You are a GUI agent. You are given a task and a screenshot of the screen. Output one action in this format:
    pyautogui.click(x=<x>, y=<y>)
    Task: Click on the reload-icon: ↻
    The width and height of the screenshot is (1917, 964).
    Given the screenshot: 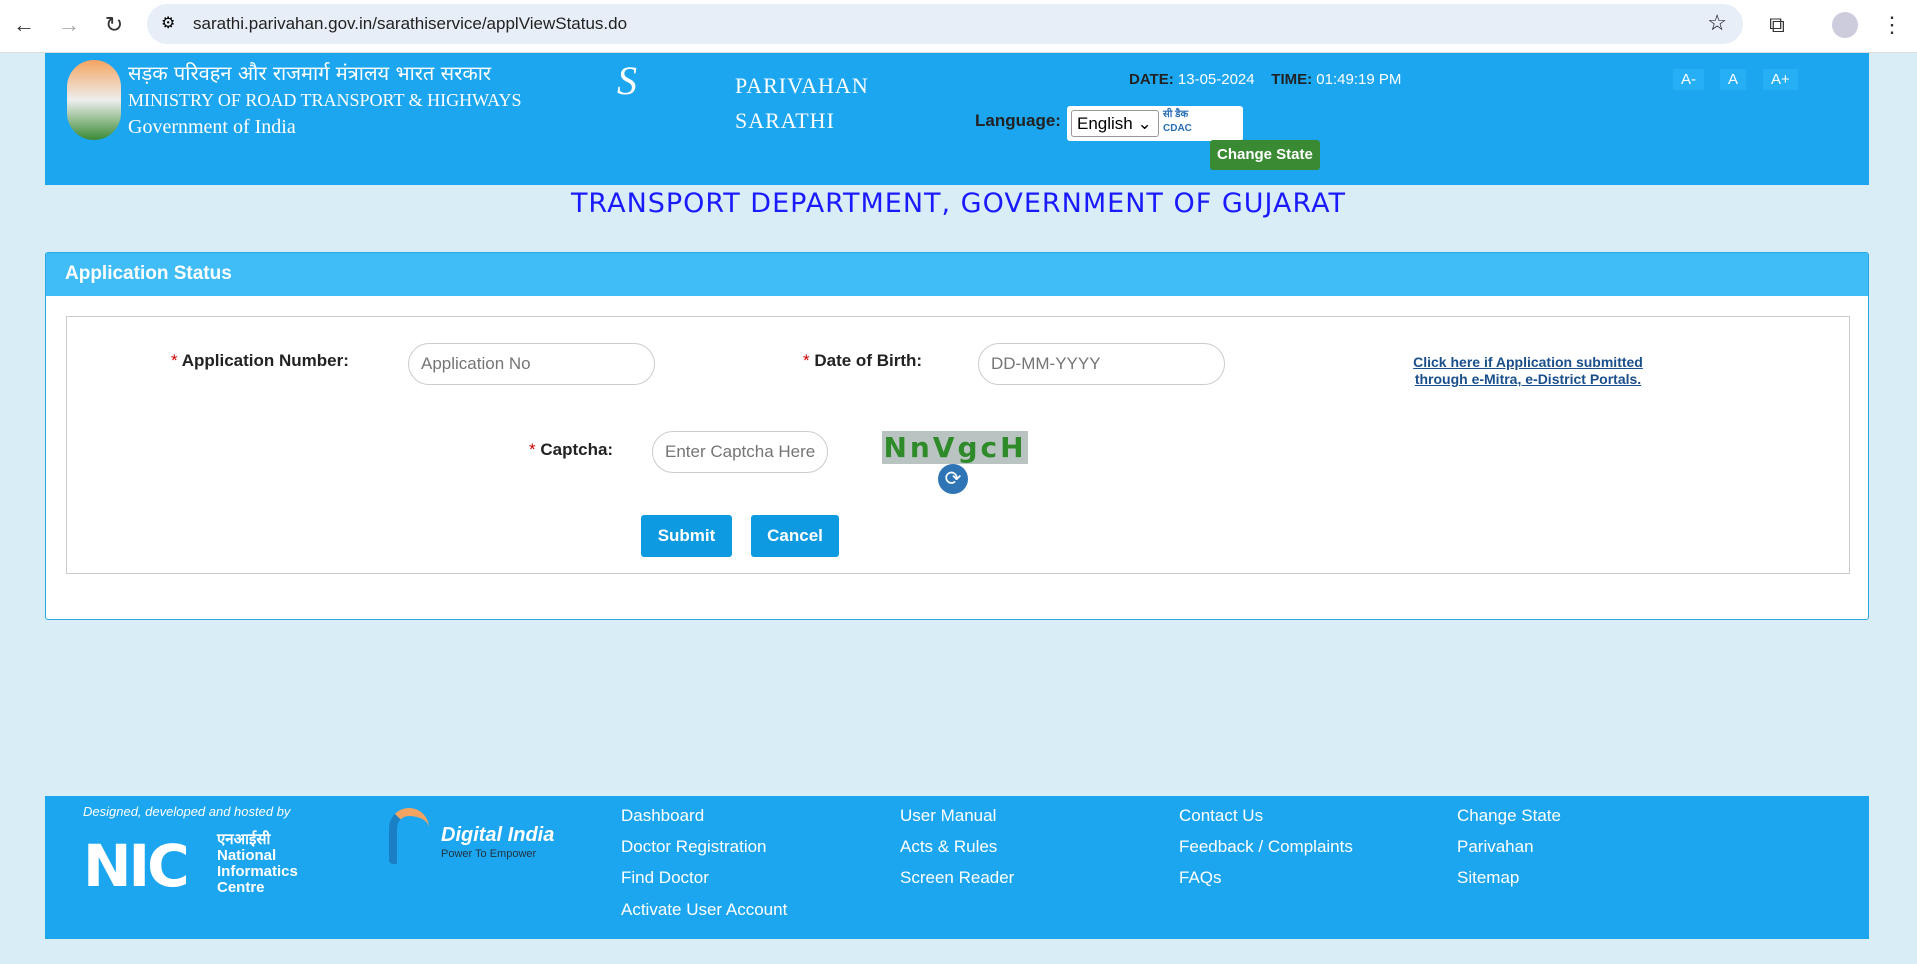 What is the action you would take?
    pyautogui.click(x=114, y=25)
    